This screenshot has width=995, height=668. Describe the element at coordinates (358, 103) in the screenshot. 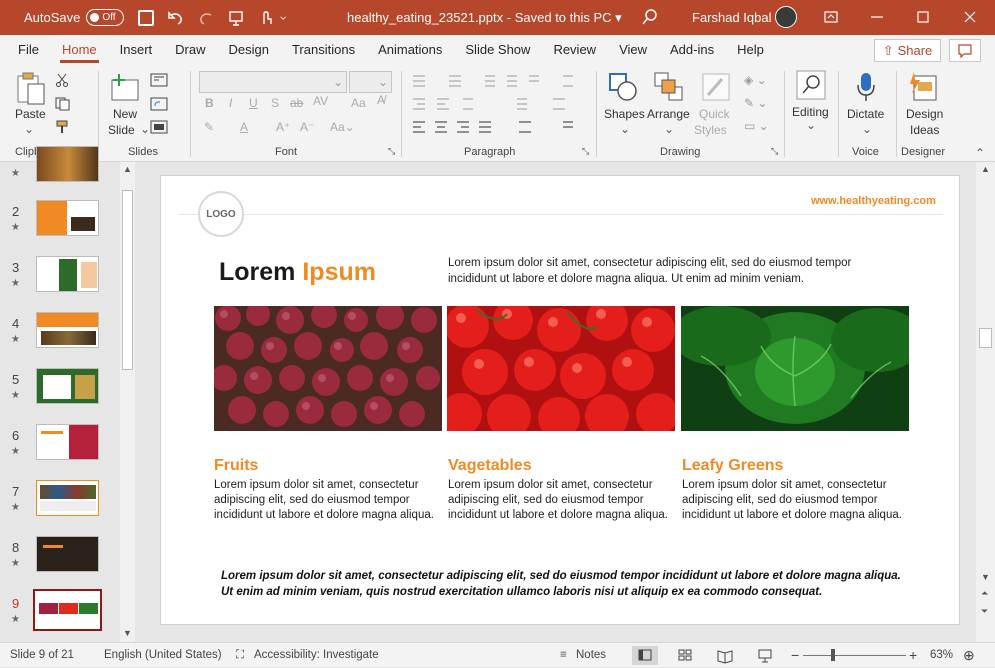

I see `change-case-icon: Aa` at that location.